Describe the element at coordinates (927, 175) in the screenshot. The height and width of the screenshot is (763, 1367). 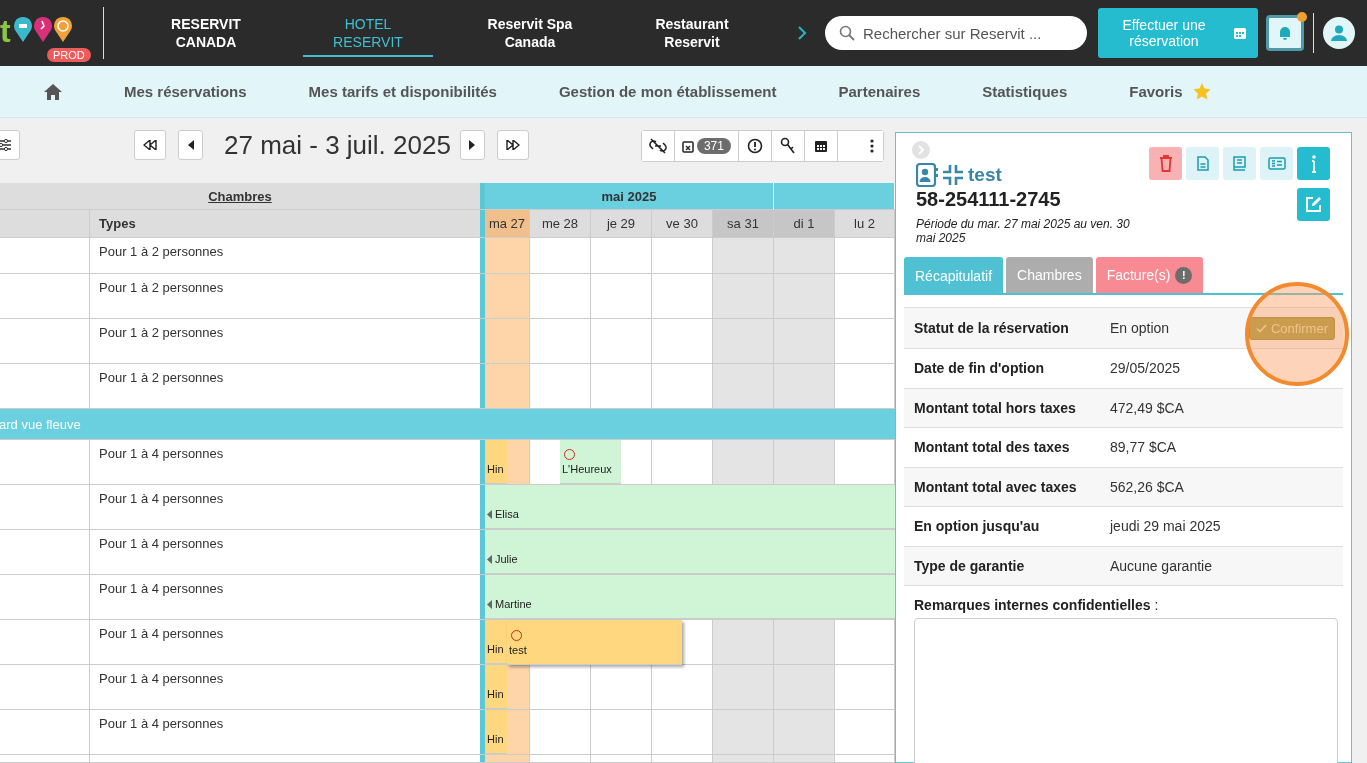
I see `contact-card-icon` at that location.